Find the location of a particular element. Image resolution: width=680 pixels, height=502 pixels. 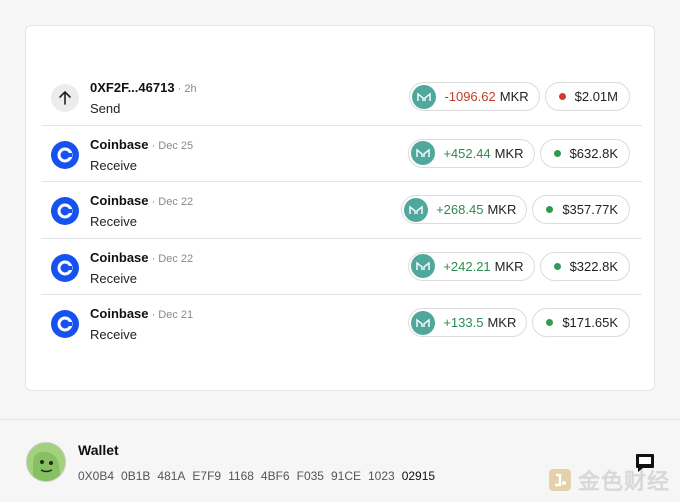

address-chunk: 481A is located at coordinates (171, 476).